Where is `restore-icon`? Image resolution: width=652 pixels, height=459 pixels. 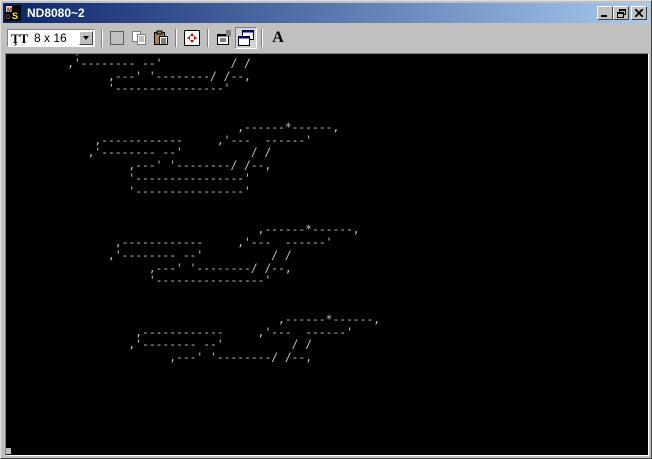
restore-icon is located at coordinates (621, 13).